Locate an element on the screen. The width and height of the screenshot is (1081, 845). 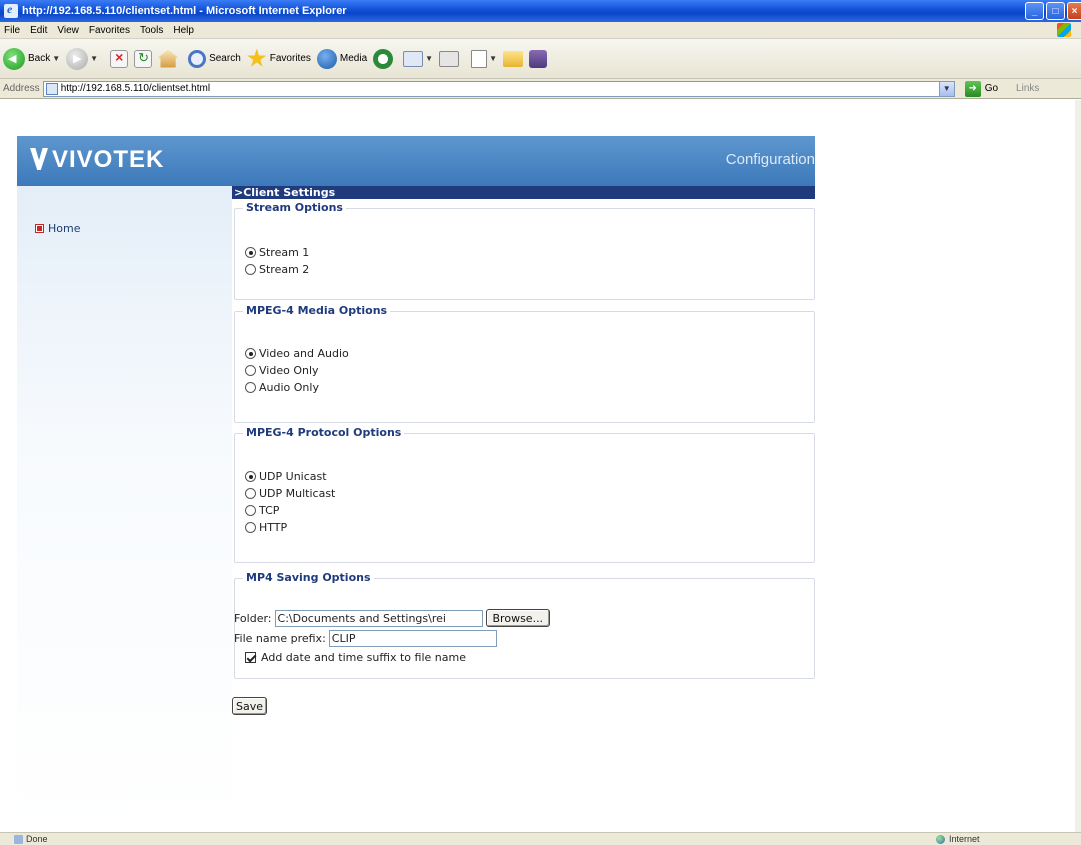
windows-logo-icon is located at coordinates (1064, 30).